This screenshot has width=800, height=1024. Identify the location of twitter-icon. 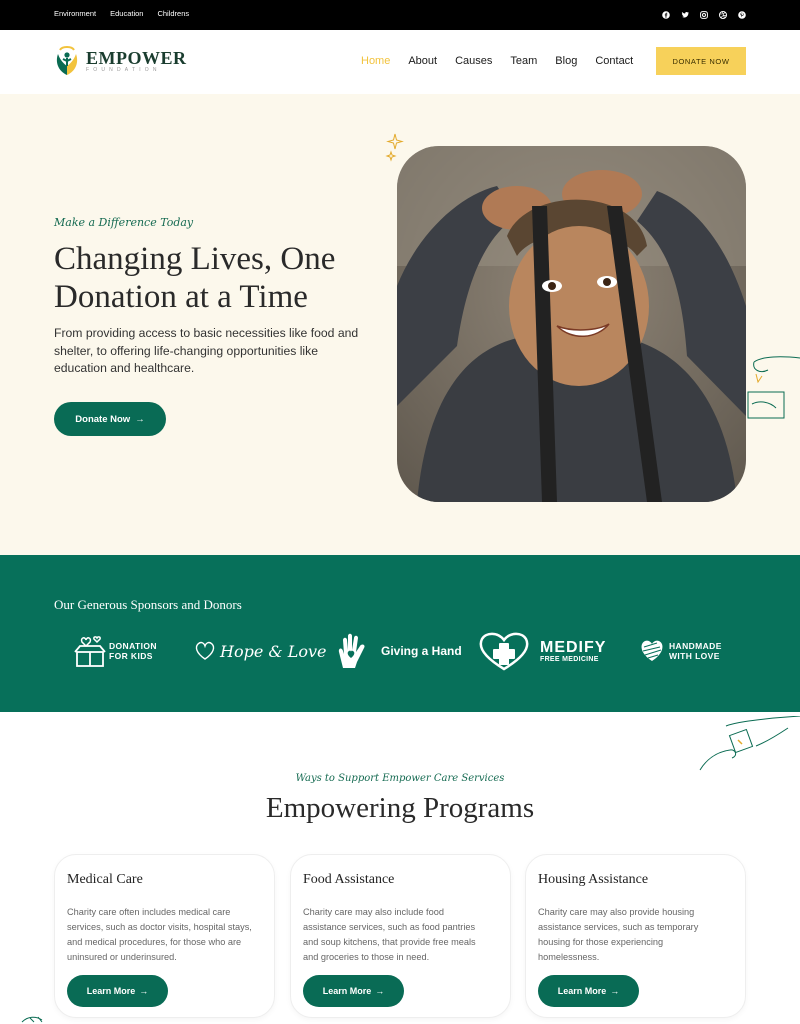
(685, 15).